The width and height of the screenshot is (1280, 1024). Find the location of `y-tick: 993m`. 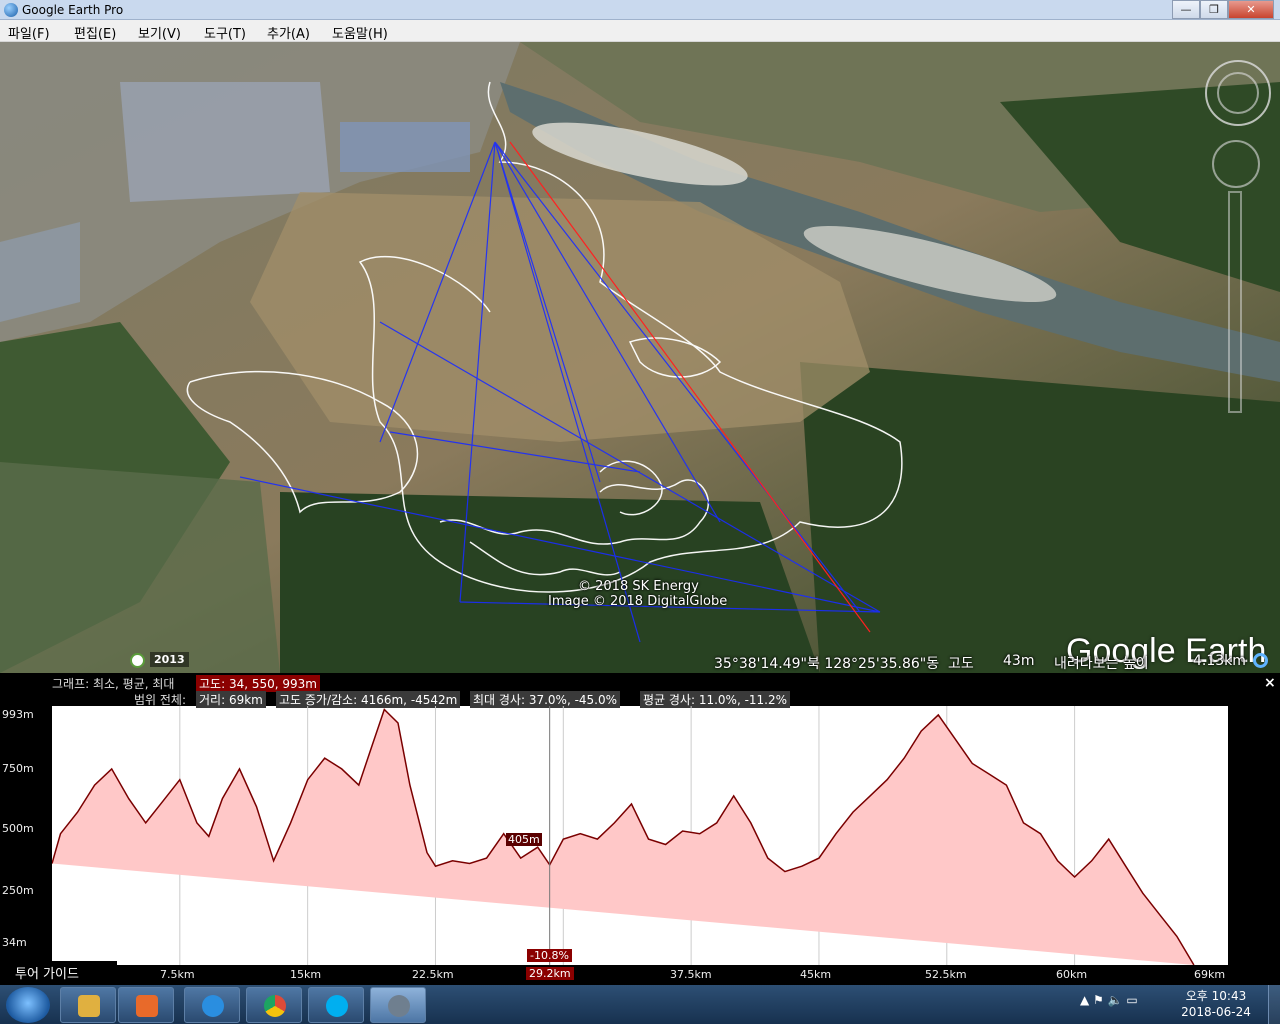

y-tick: 993m is located at coordinates (18, 714).